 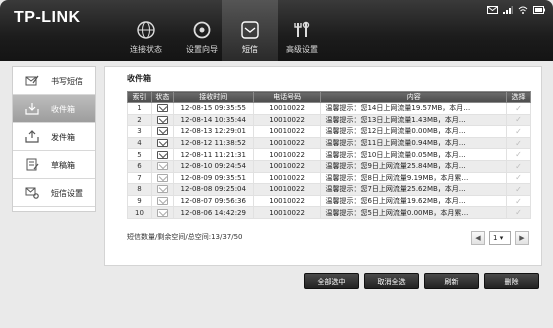 What do you see at coordinates (63, 165) in the screenshot?
I see `sidebar-item-label: 草稿箱` at bounding box center [63, 165].